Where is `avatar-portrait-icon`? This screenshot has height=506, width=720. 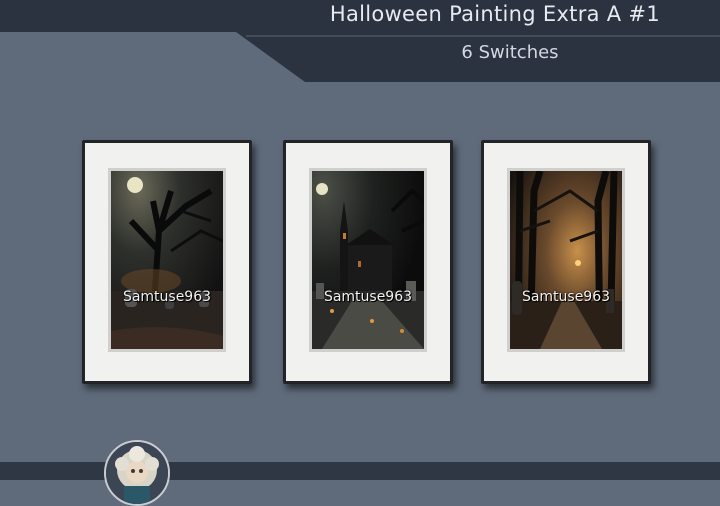 avatar-portrait-icon is located at coordinates (137, 473).